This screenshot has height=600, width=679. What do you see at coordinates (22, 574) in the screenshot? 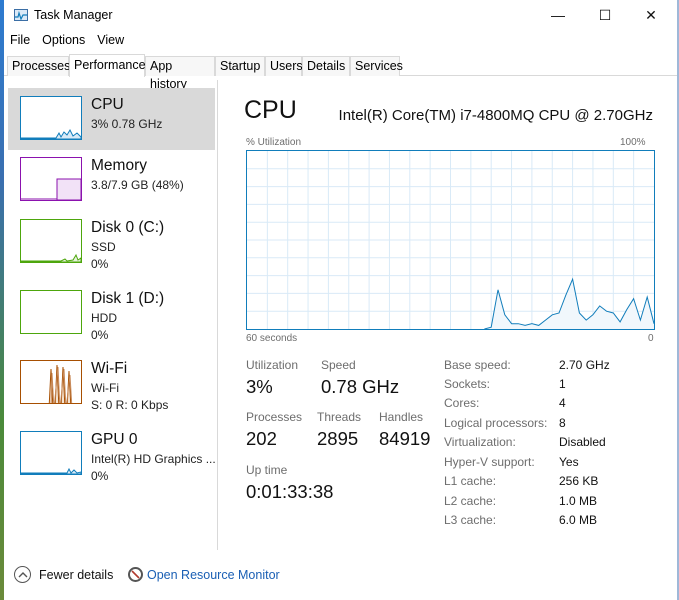
I see `chevron-up-icon` at bounding box center [22, 574].